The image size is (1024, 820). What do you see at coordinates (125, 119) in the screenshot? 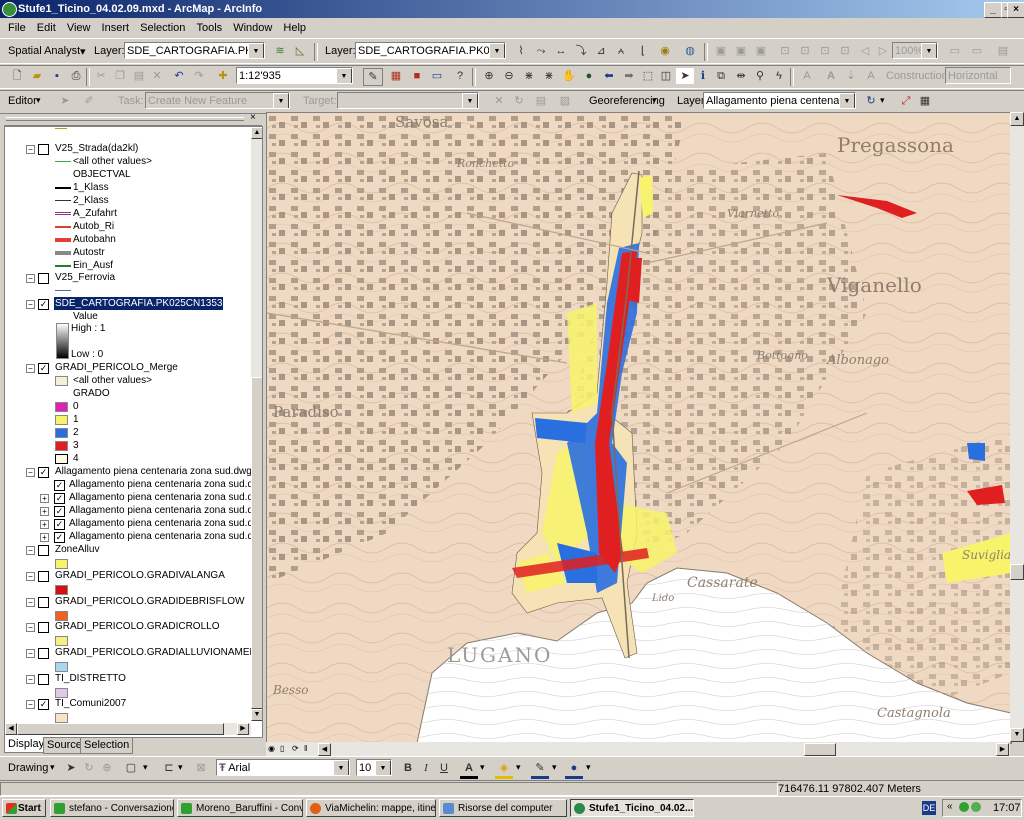
I see `toc-grip` at bounding box center [125, 119].